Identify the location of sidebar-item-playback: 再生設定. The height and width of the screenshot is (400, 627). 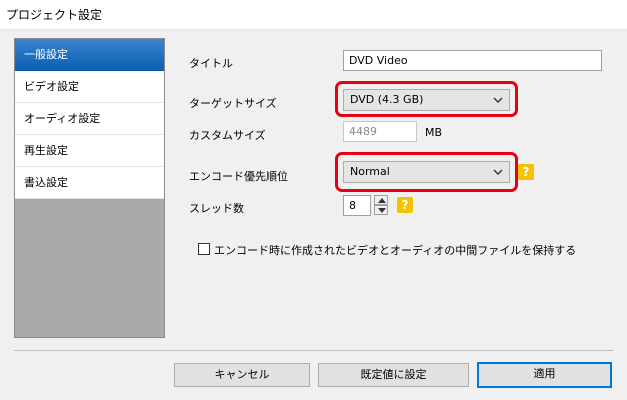
(89, 151).